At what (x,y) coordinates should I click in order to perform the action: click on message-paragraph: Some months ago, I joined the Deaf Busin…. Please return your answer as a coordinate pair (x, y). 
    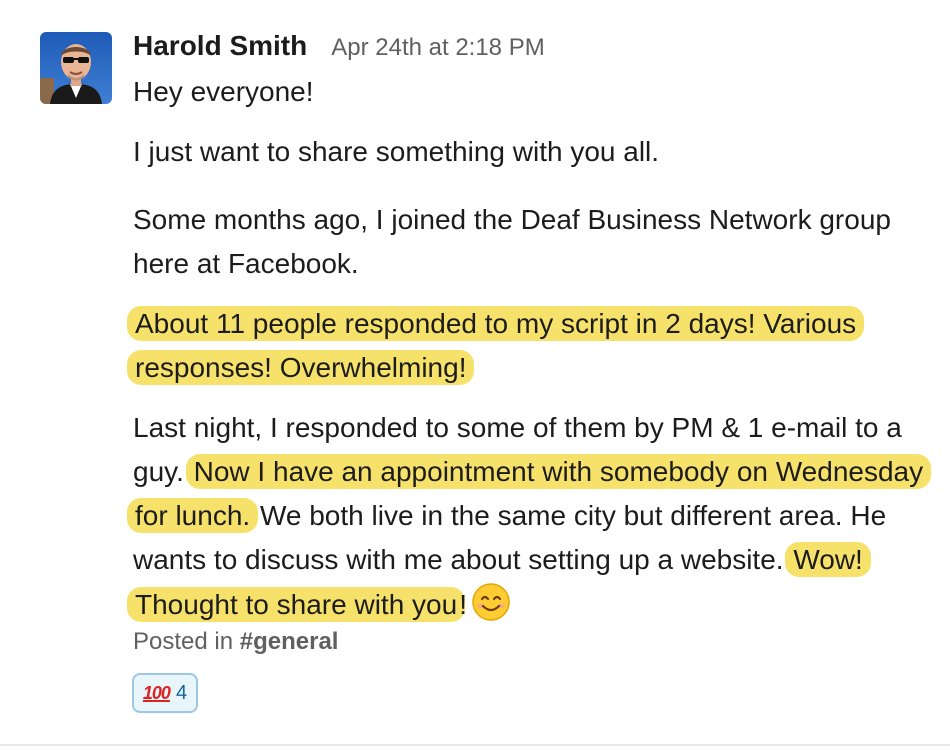
    Looking at the image, I should click on (512, 241).